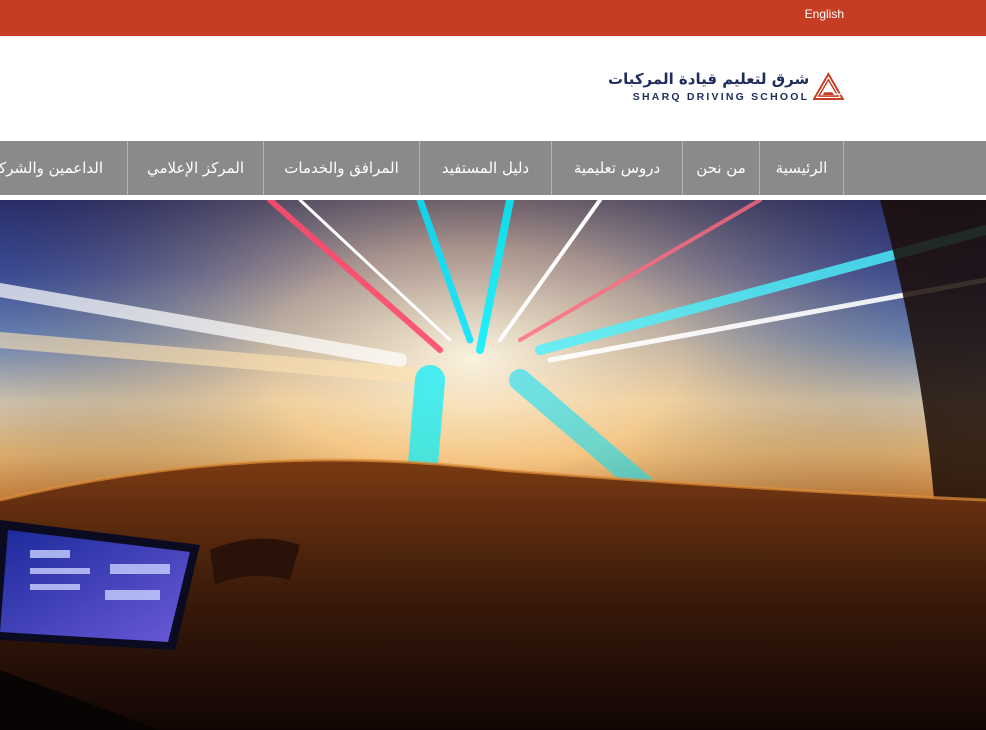  I want to click on top-bar: English, so click(493, 18).